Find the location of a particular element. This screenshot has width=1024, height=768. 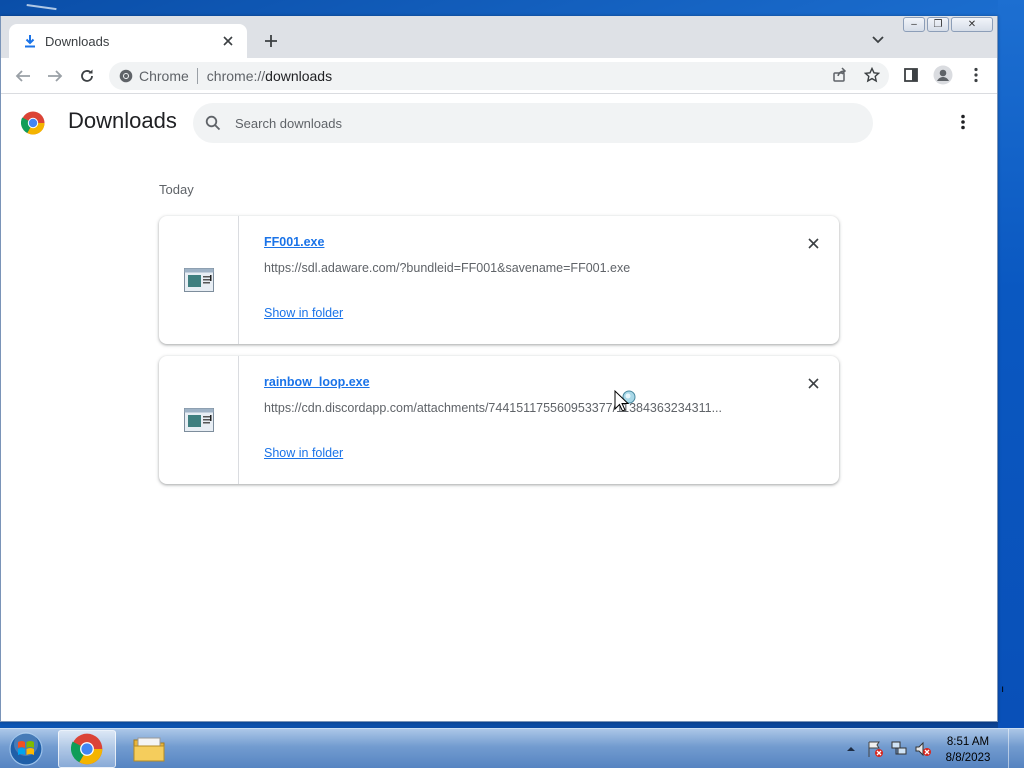

date-group-label: Today is located at coordinates (176, 189).